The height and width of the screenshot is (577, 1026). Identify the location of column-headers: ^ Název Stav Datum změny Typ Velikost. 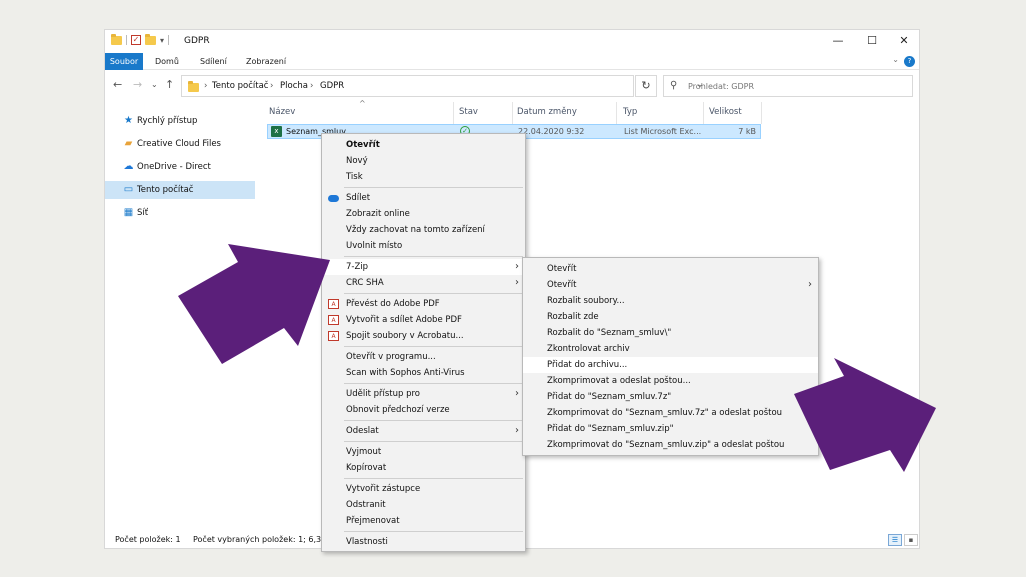
(513, 111).